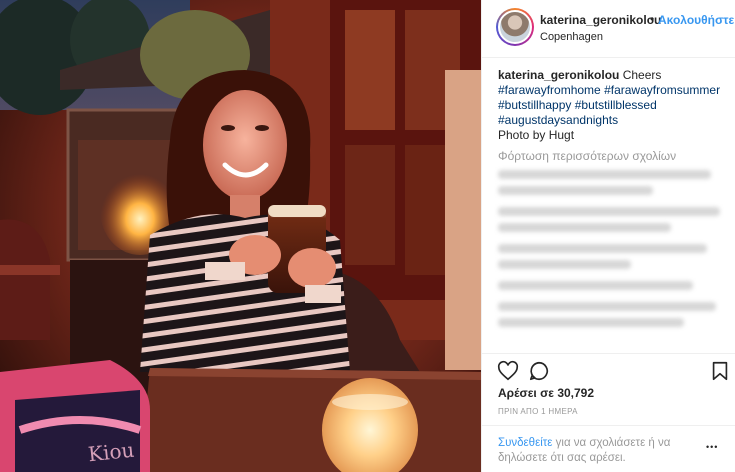 This screenshot has height=472, width=735. I want to click on avatar-story-ring, so click(515, 27).